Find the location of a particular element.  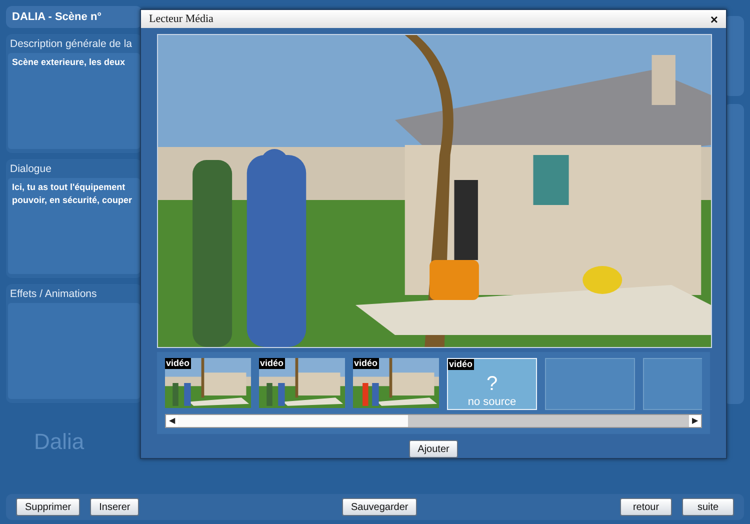

text-area: Ici, tu as tout l'équipement pouvoir, en sécurité, couper is located at coordinates (74, 226).